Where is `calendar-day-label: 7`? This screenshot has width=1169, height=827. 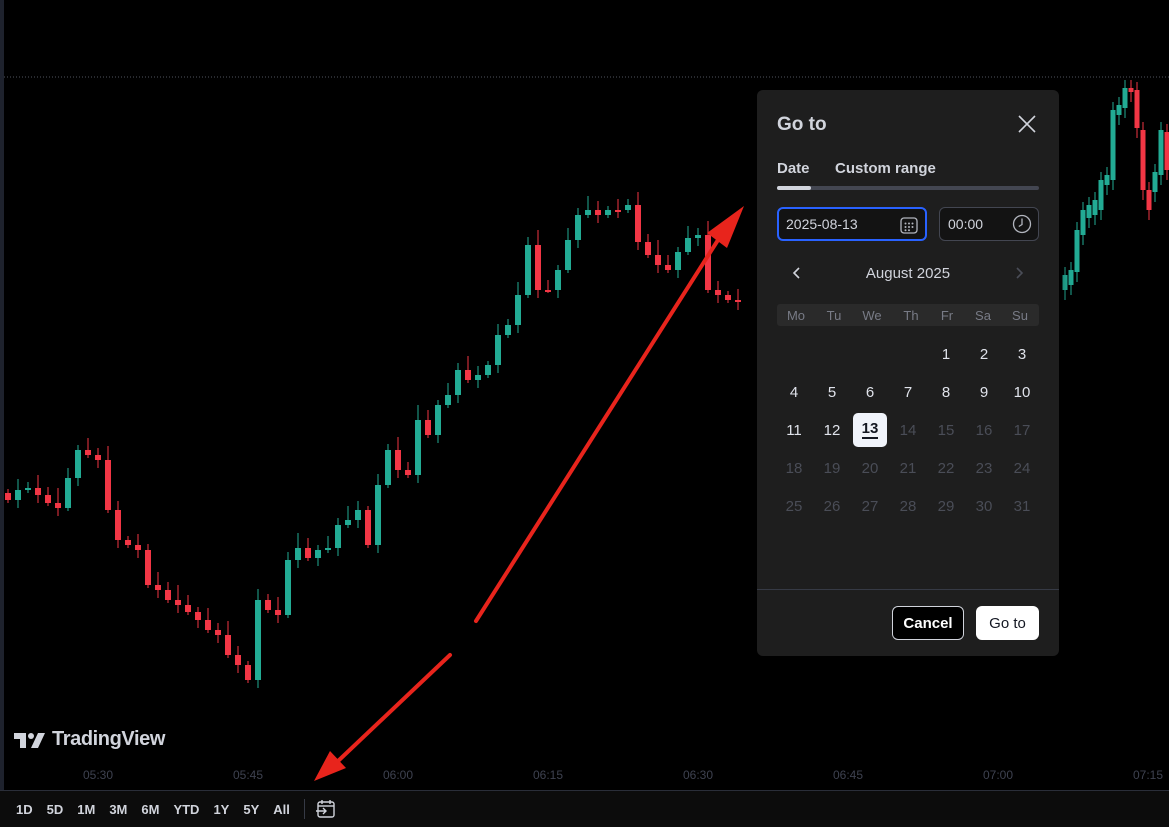 calendar-day-label: 7 is located at coordinates (908, 392).